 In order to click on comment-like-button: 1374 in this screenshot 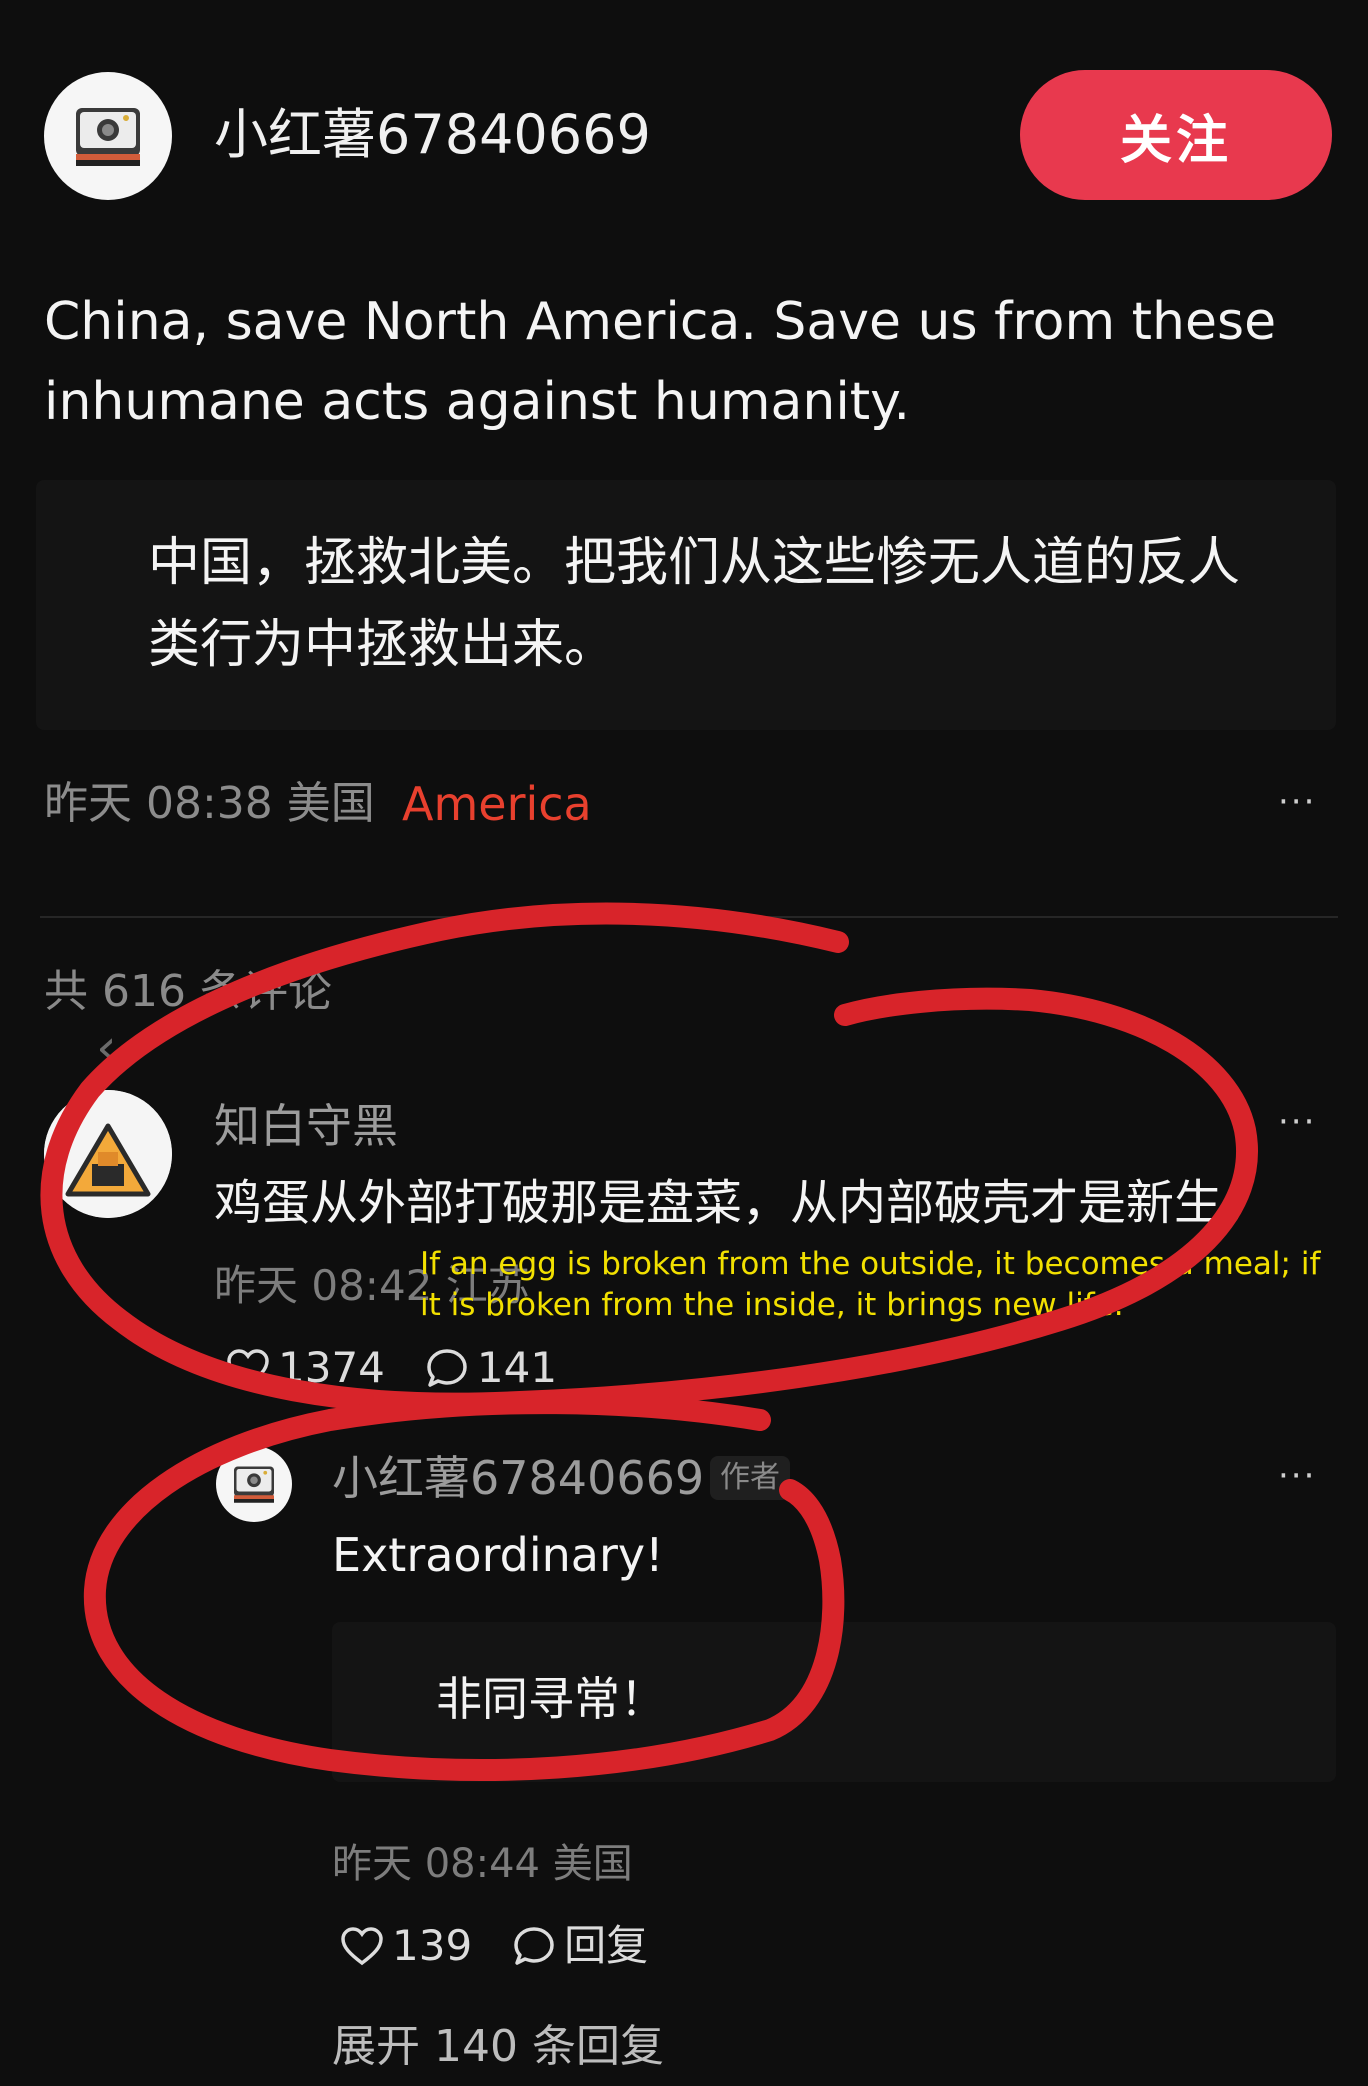, I will do `click(305, 1368)`.